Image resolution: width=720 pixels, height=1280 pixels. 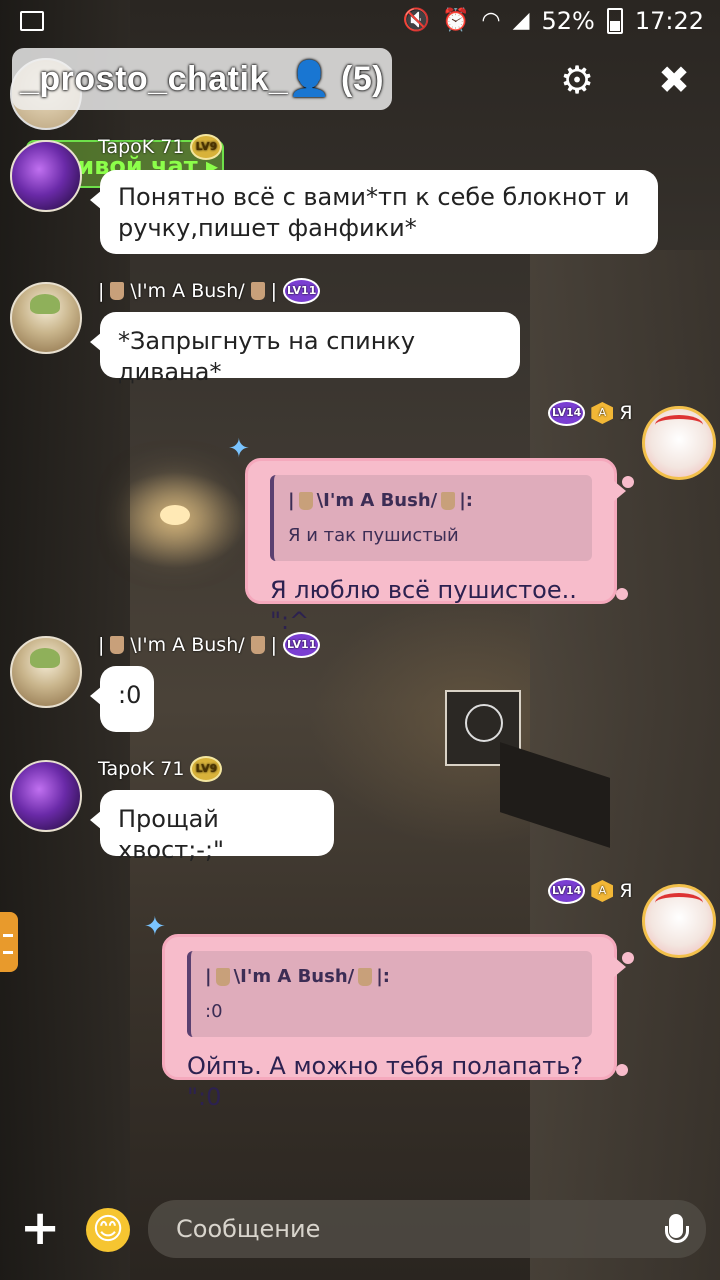 What do you see at coordinates (267, 356) in the screenshot?
I see `message-text: *Запрыгнуть на спинку дивана*` at bounding box center [267, 356].